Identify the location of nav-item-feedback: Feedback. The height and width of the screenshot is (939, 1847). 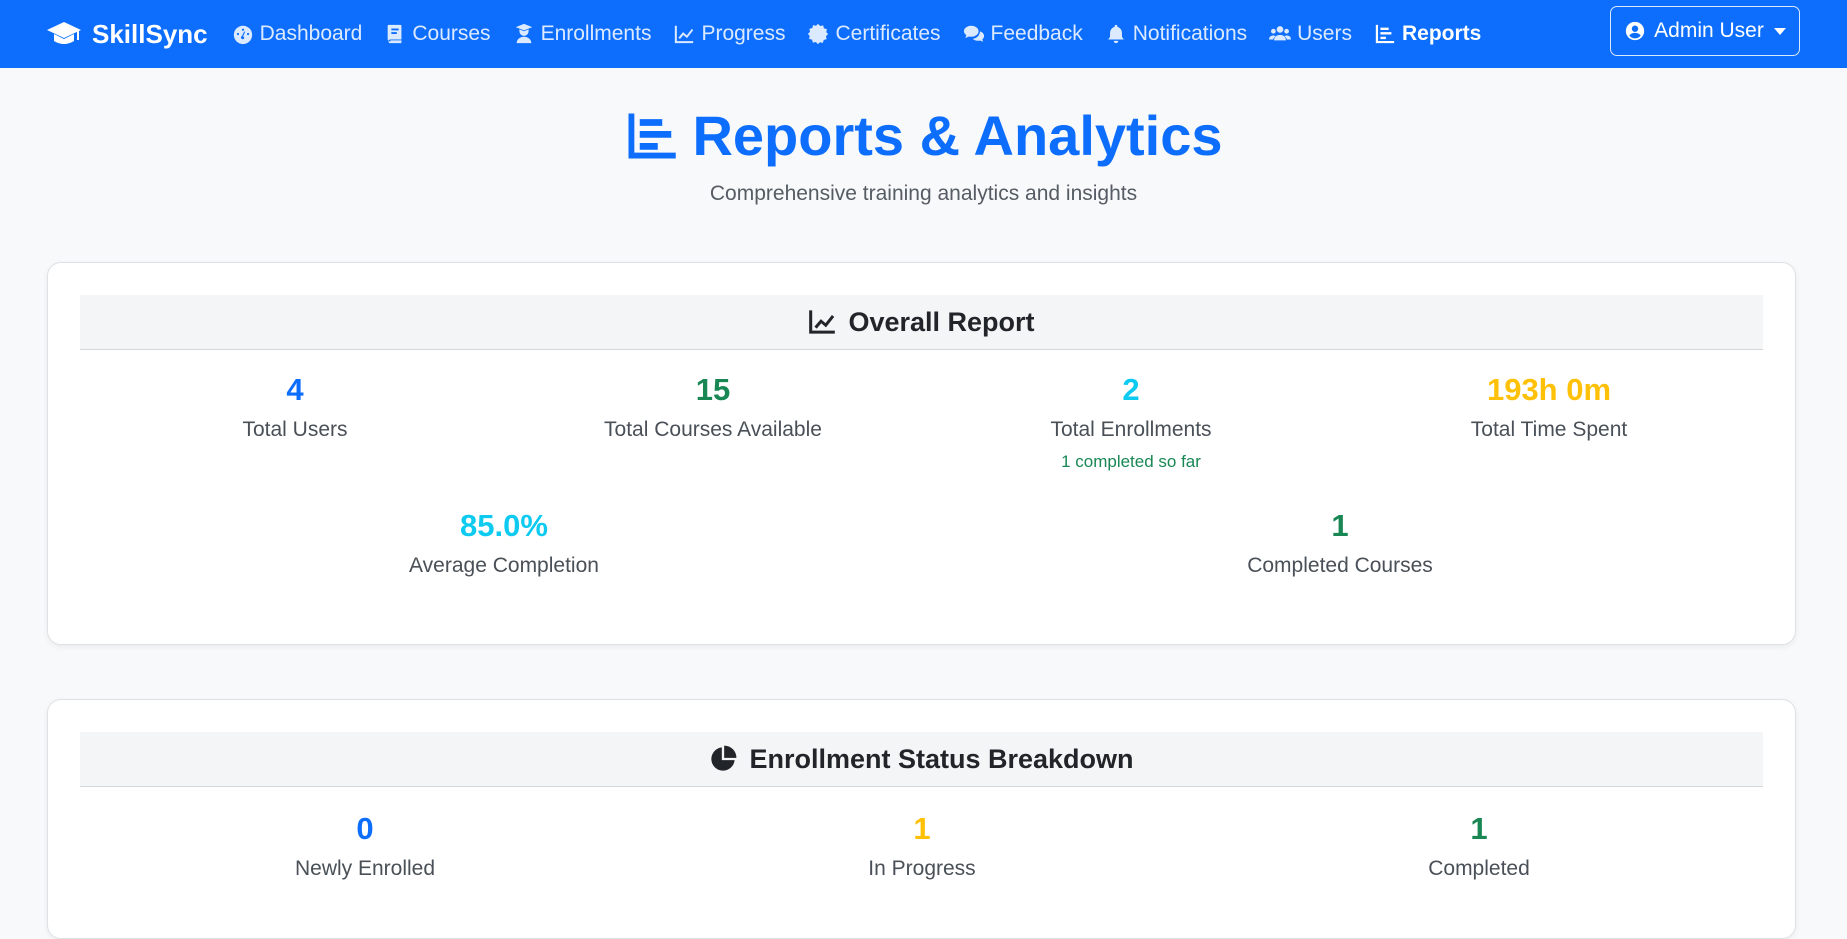
(1023, 34).